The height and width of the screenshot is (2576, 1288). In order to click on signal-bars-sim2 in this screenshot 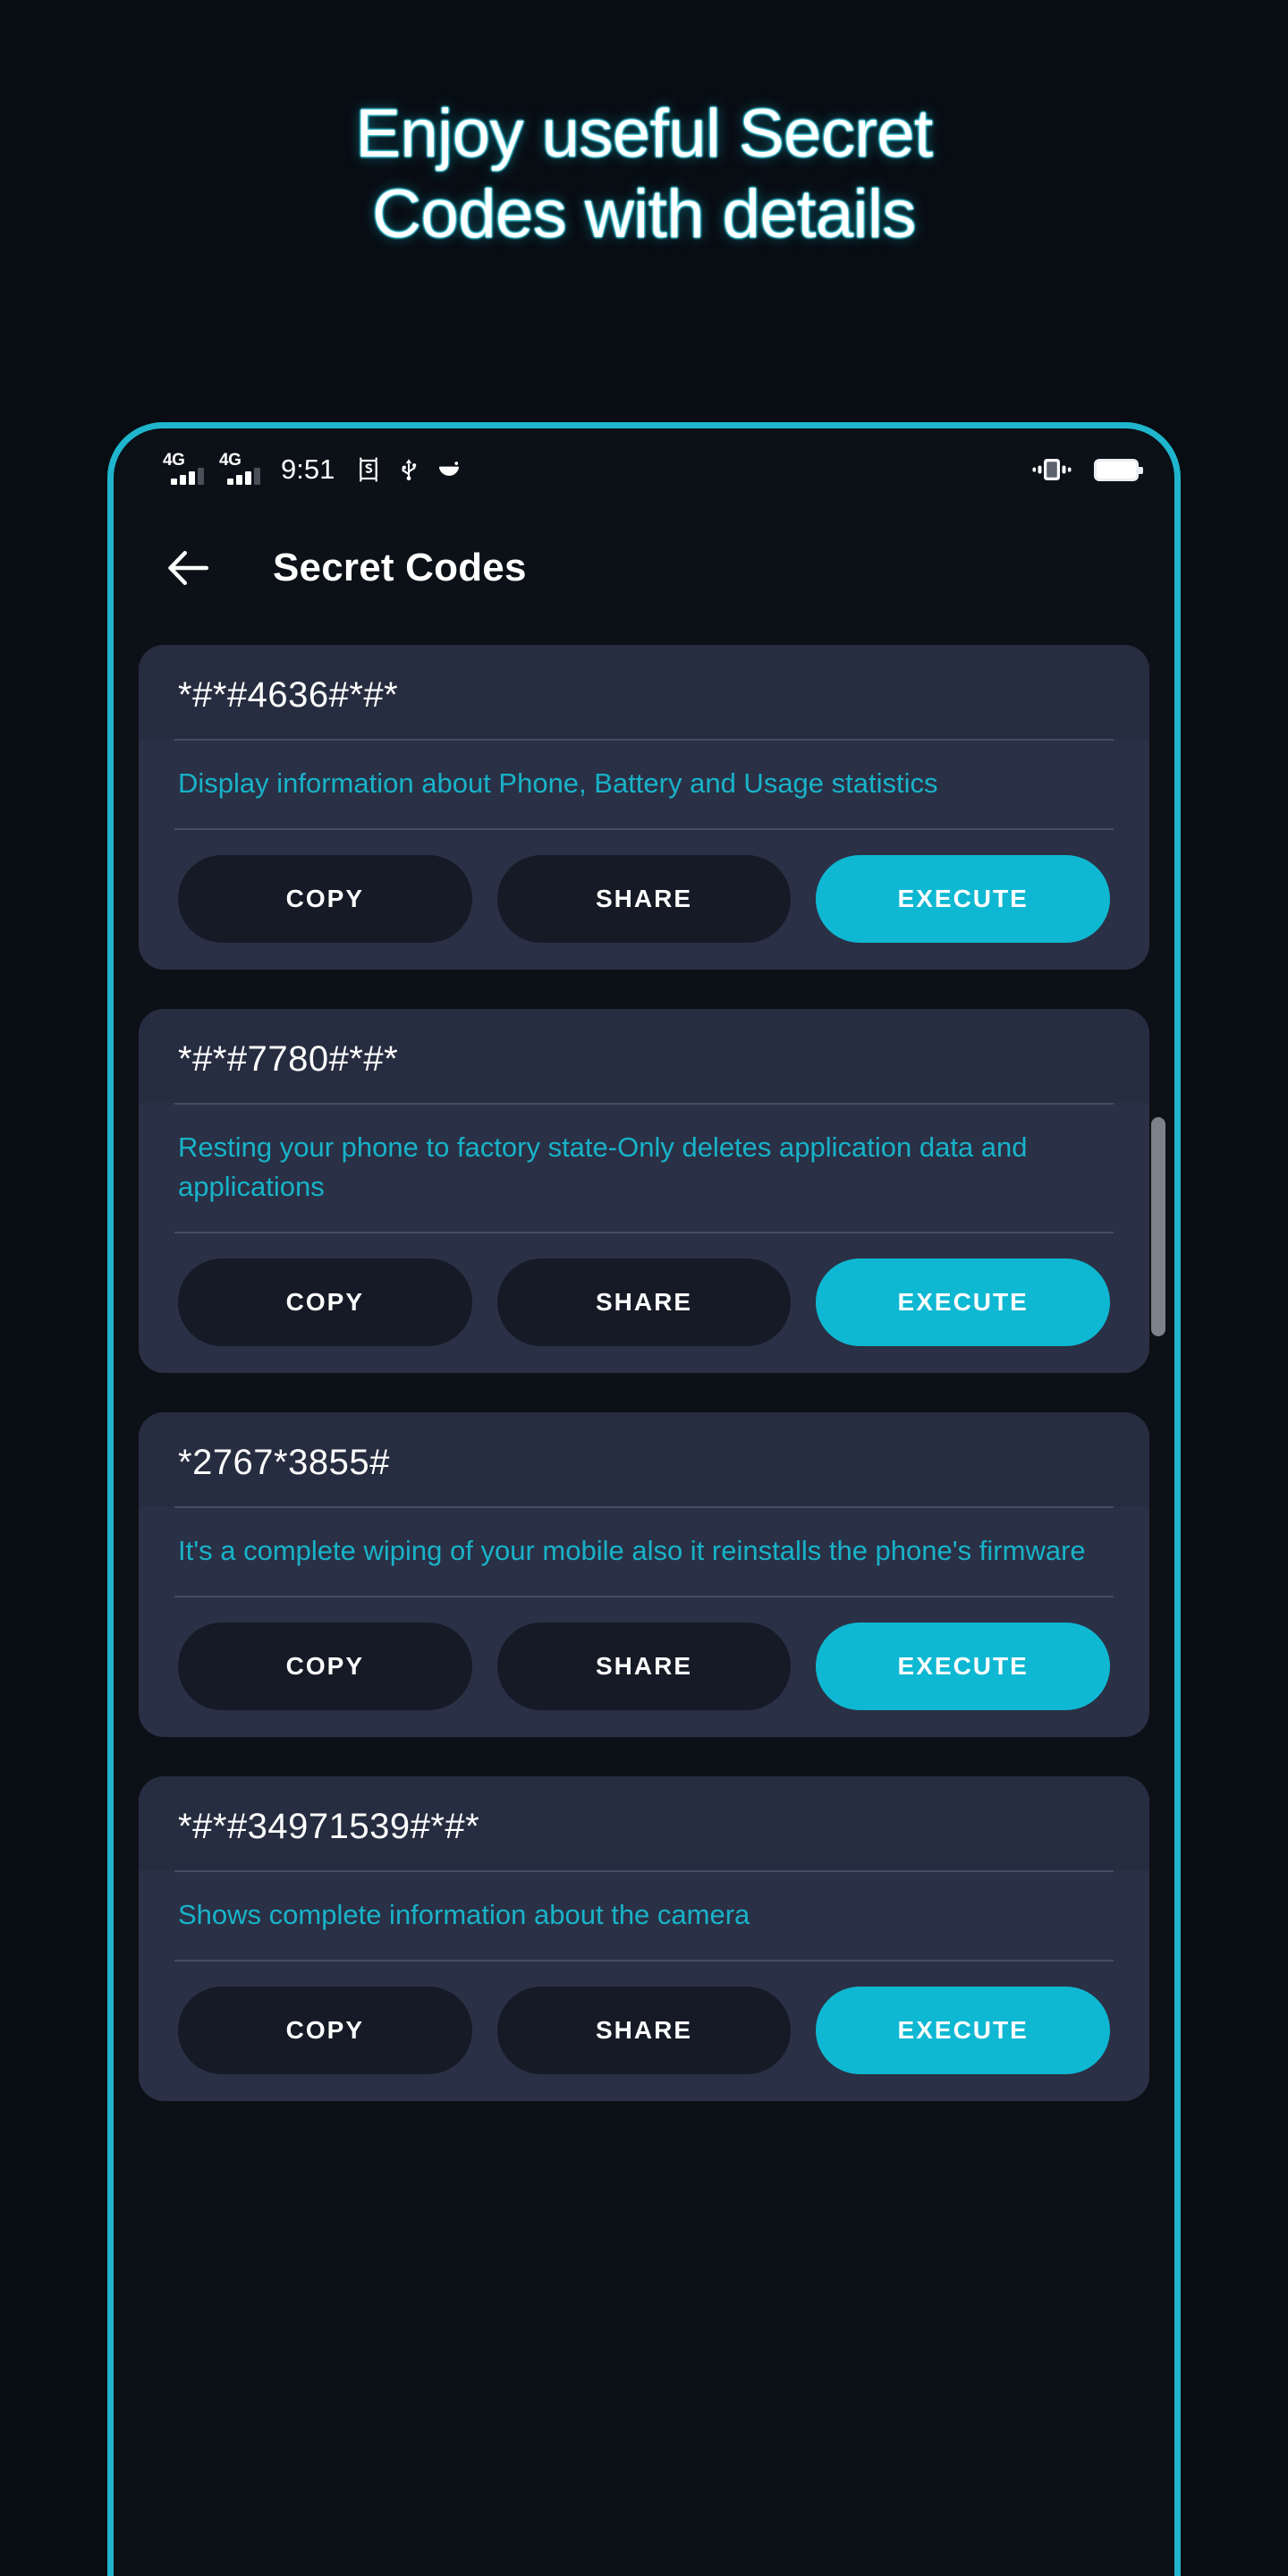, I will do `click(243, 476)`.